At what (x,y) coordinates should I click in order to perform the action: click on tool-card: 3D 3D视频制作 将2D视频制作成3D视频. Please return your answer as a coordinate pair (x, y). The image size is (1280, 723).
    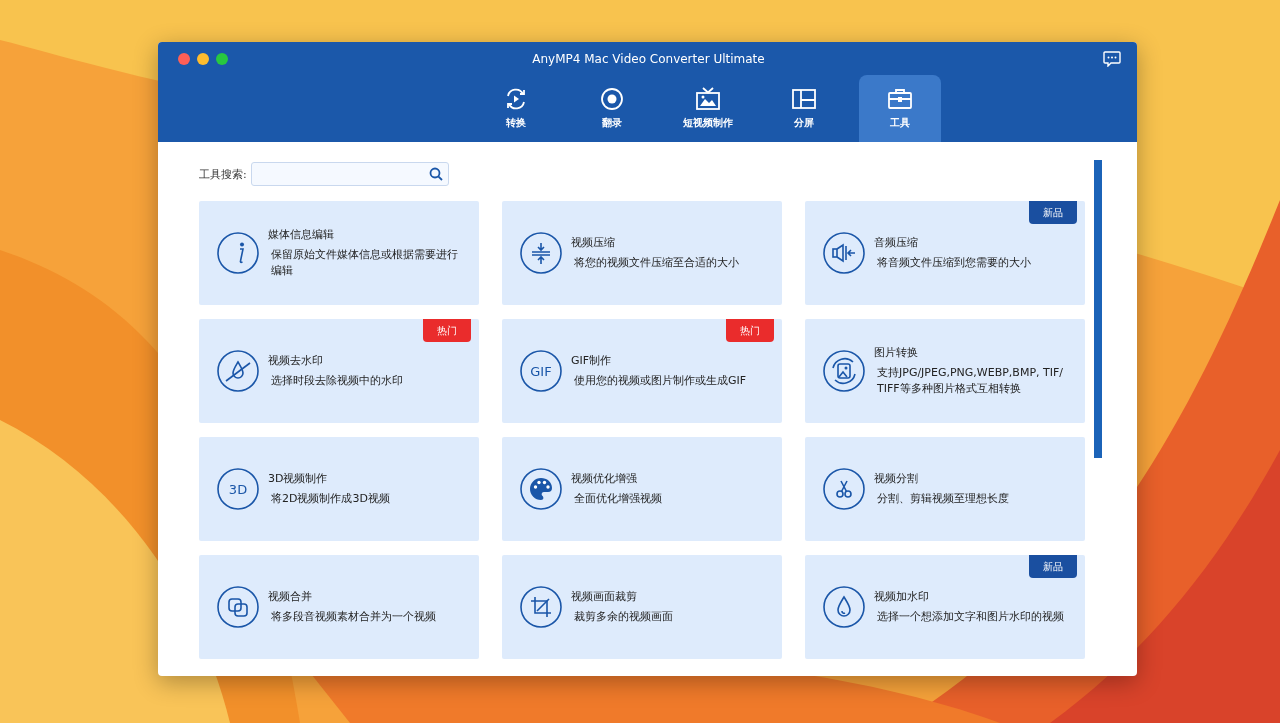
    Looking at the image, I should click on (339, 489).